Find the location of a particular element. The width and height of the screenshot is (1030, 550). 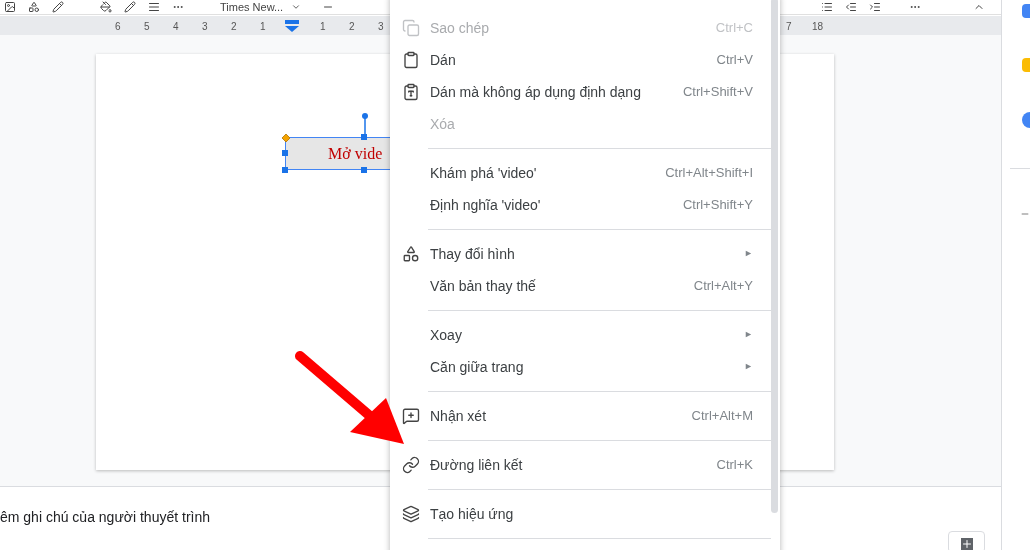

shortcut-text: Ctrl+Alt+M is located at coordinates (722, 416).